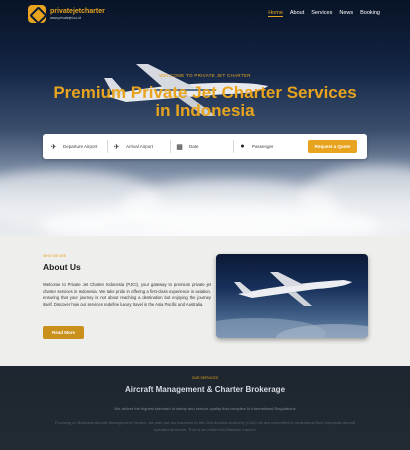  I want to click on user-icon: ●, so click(242, 146).